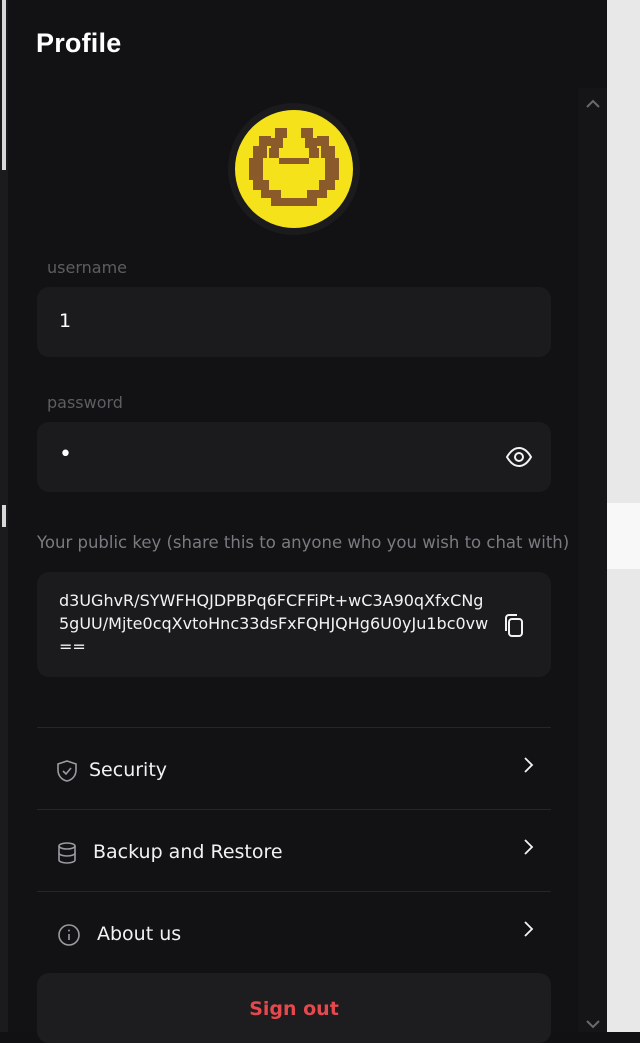 The height and width of the screenshot is (1043, 640). What do you see at coordinates (65, 321) in the screenshot?
I see `username-value: 1` at bounding box center [65, 321].